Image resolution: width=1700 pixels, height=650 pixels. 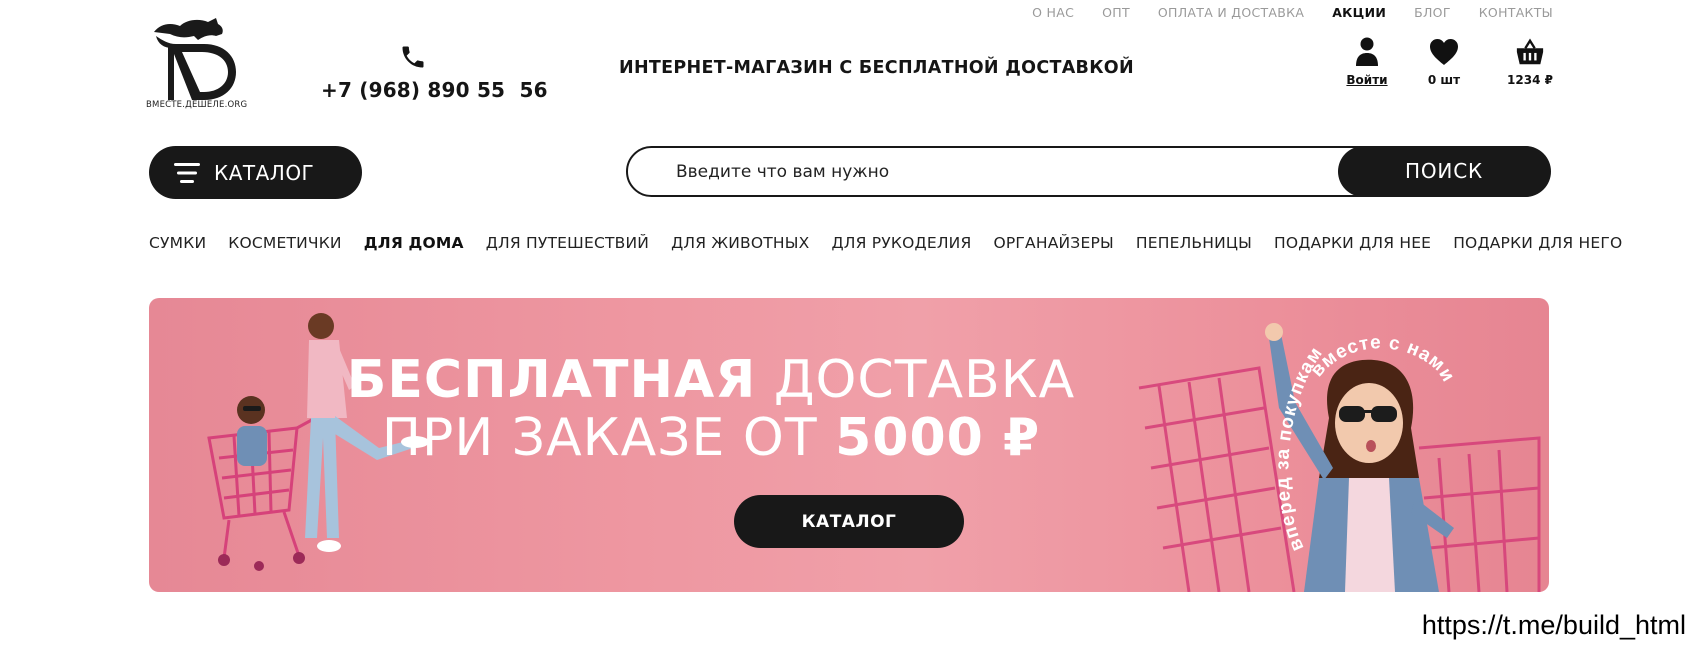 I want to click on top-nav-about: О НАС, so click(x=1053, y=12).